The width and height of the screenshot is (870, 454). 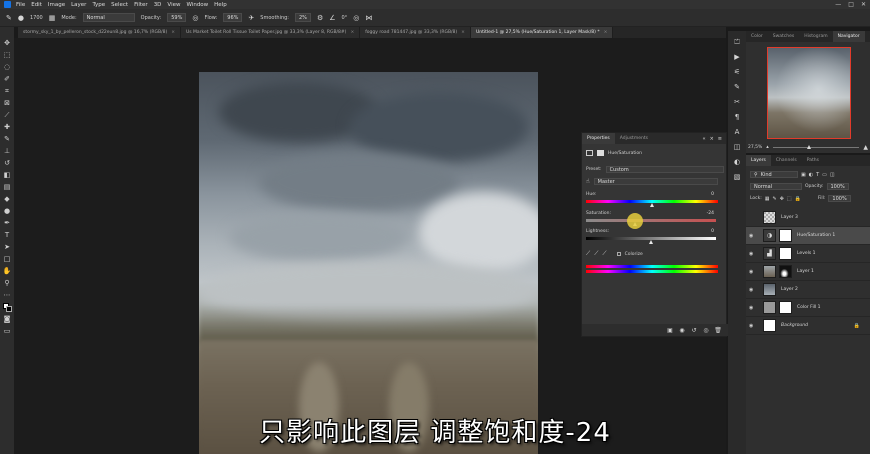 I want to click on menu-filter: Filter, so click(x=141, y=5).